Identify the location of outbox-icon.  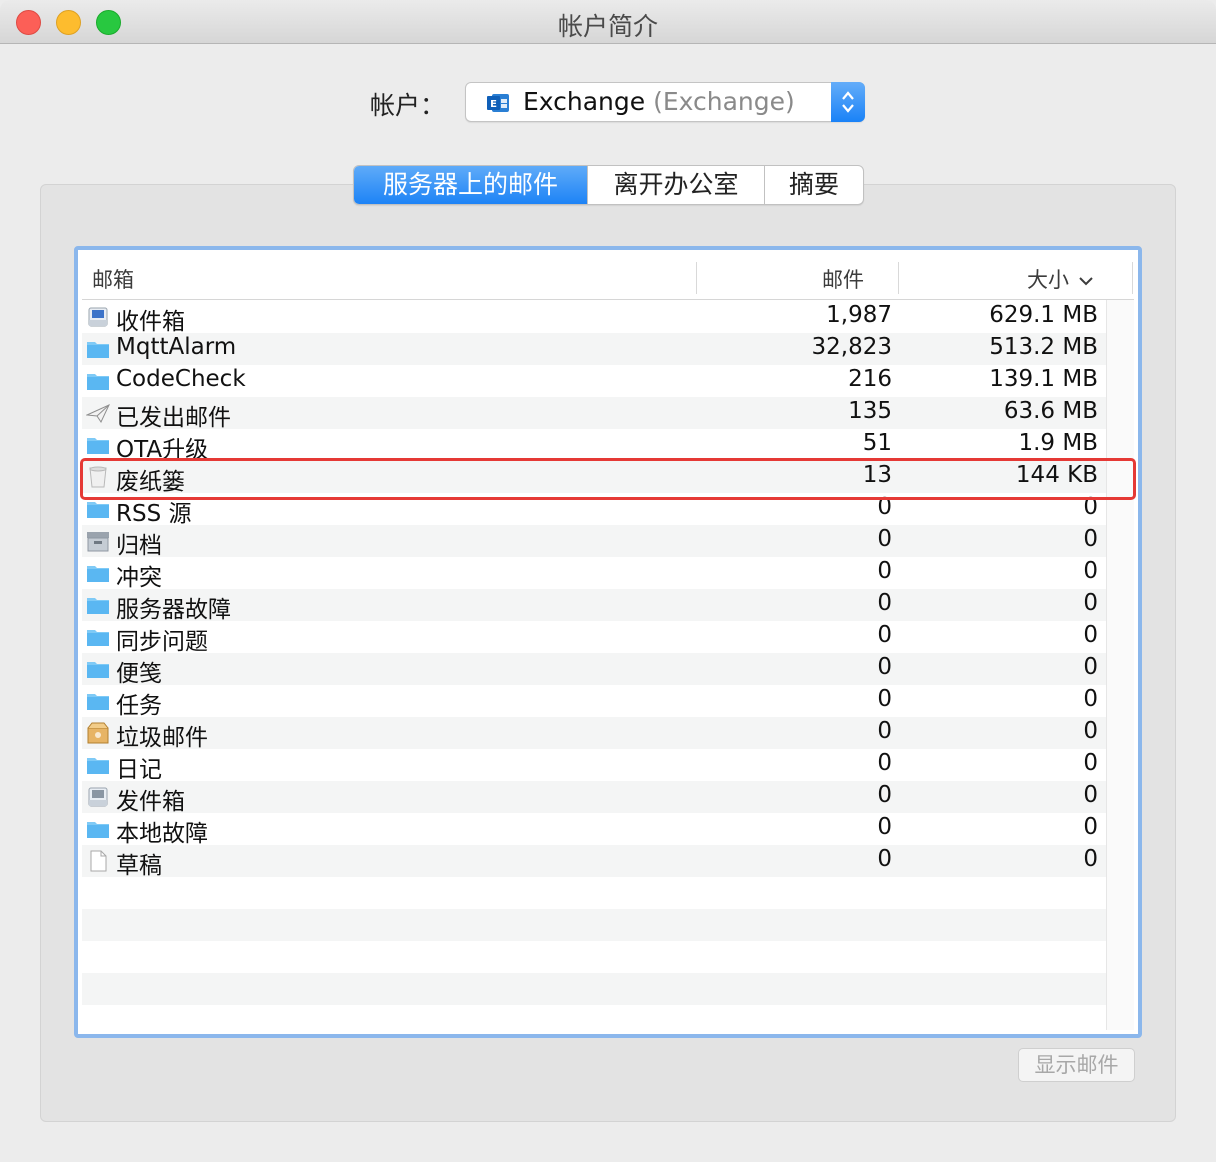
(98, 797).